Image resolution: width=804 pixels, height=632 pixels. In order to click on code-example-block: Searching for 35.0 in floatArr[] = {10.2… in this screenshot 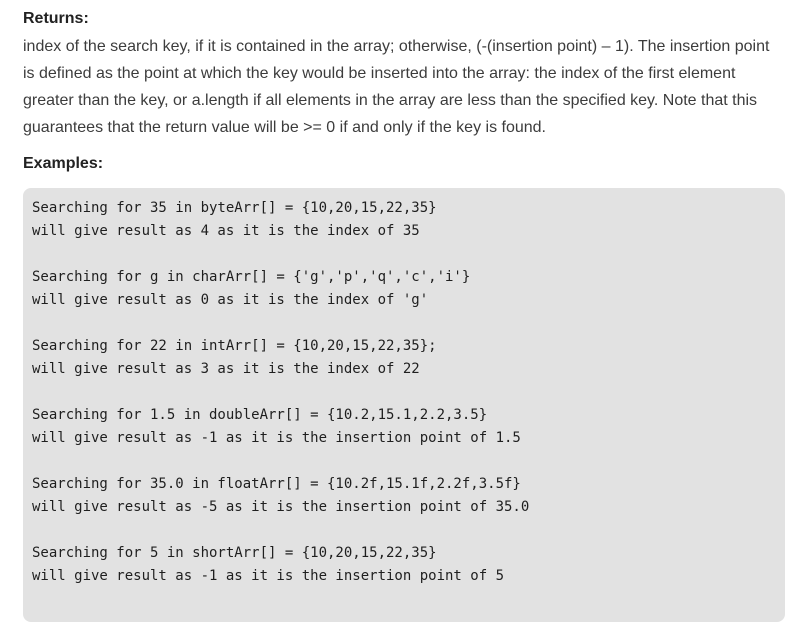, I will do `click(408, 496)`.